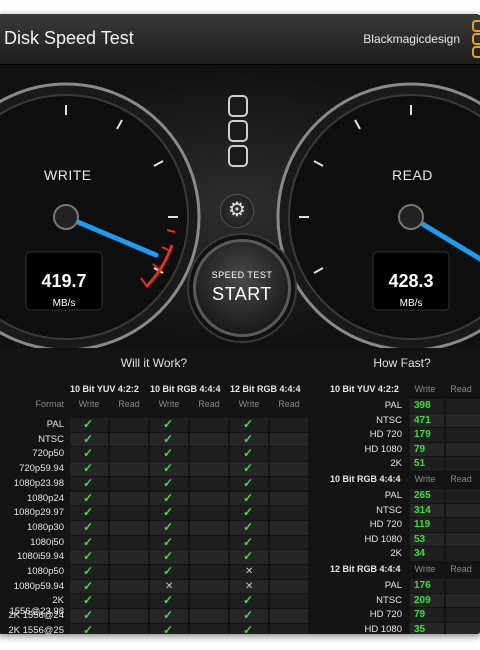 The image size is (480, 650). What do you see at coordinates (420, 539) in the screenshot?
I see `write-speed-value: 53` at bounding box center [420, 539].